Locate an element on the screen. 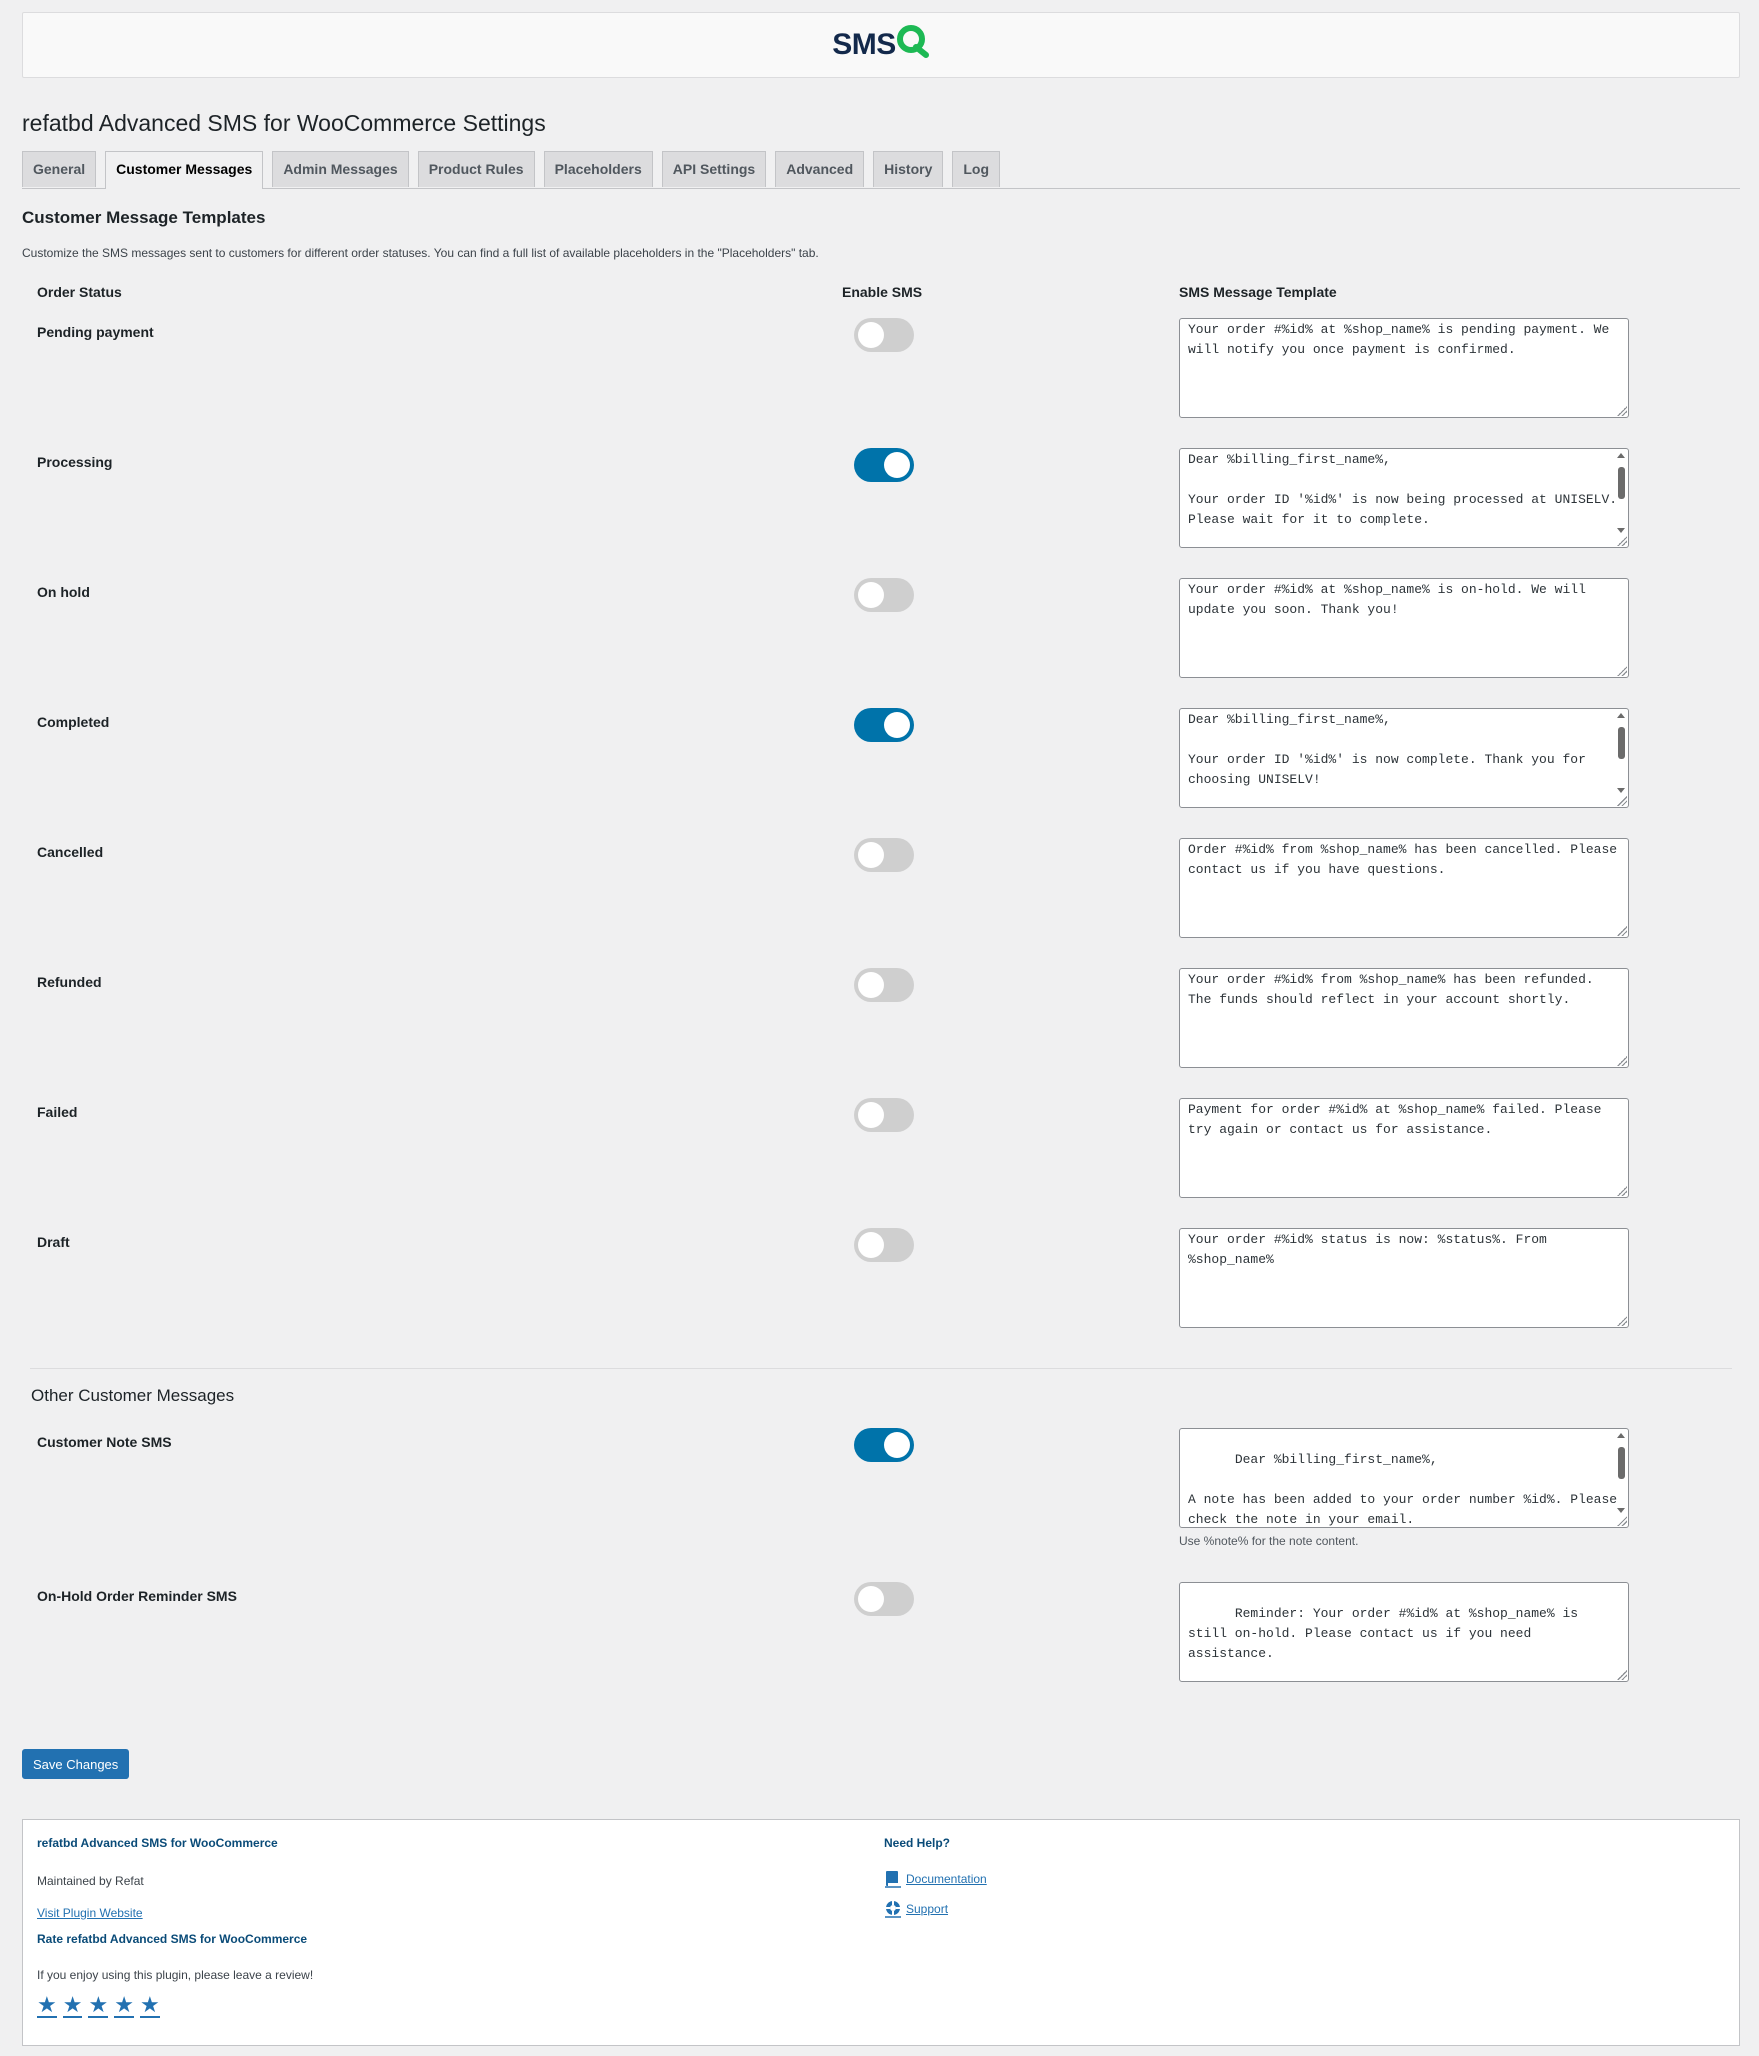 This screenshot has height=2056, width=1759. tab-advanced: Advanced is located at coordinates (820, 169).